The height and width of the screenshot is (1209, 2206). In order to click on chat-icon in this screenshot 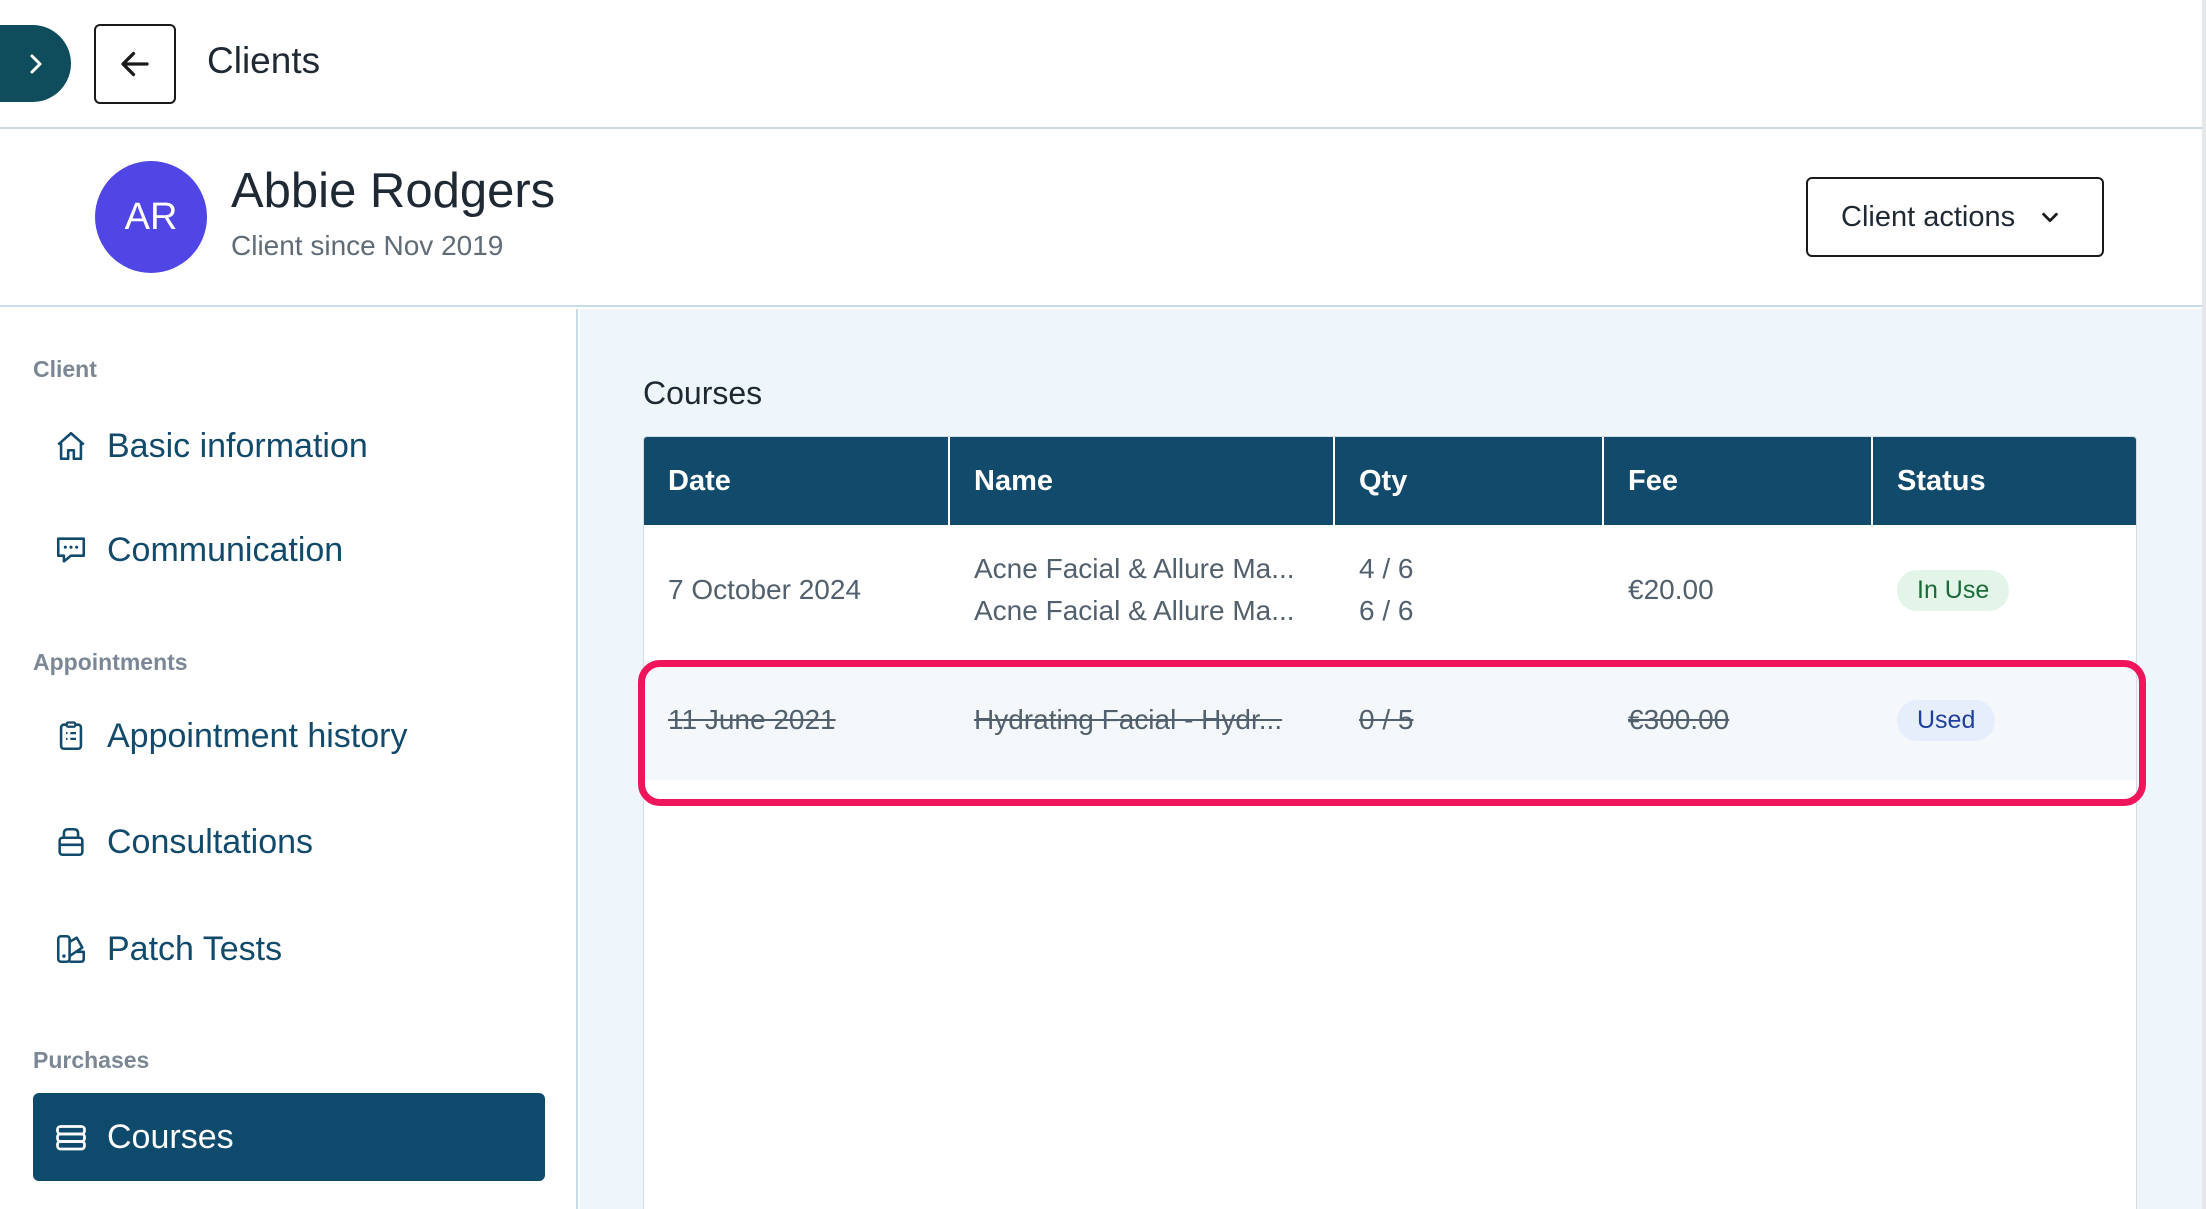, I will do `click(71, 550)`.